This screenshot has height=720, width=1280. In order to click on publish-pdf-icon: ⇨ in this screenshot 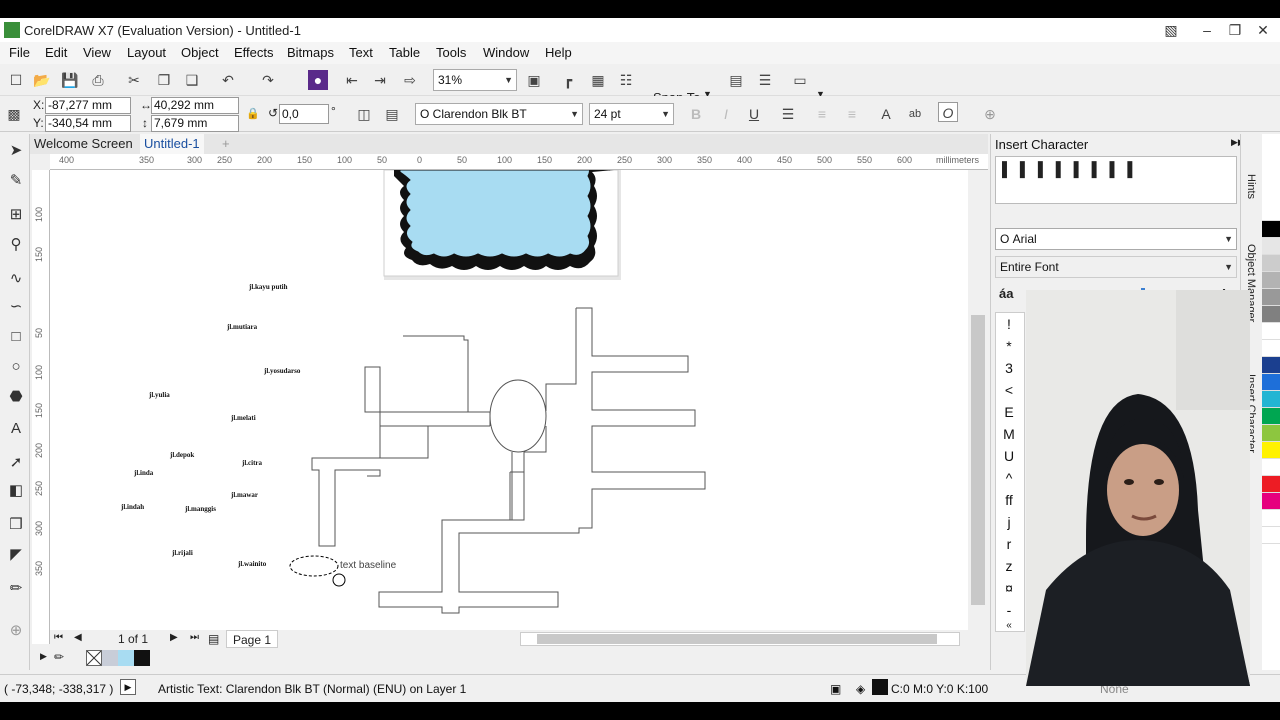, I will do `click(410, 80)`.